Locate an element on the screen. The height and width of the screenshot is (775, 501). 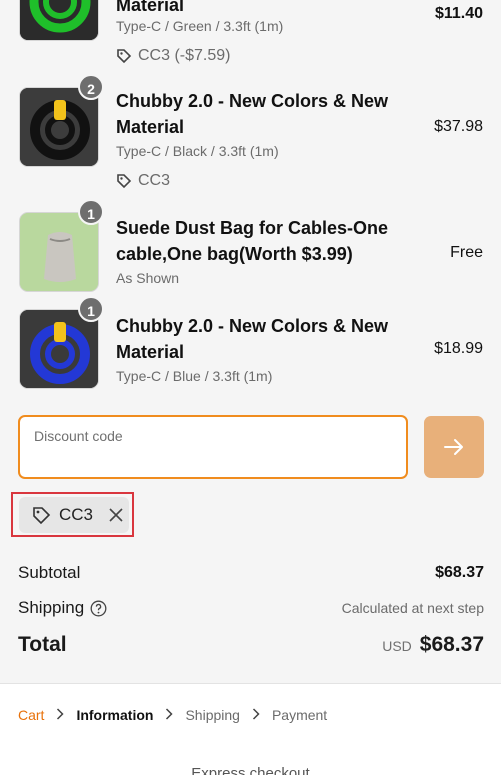
breadcrumb-shipping: Shipping is located at coordinates (212, 715).